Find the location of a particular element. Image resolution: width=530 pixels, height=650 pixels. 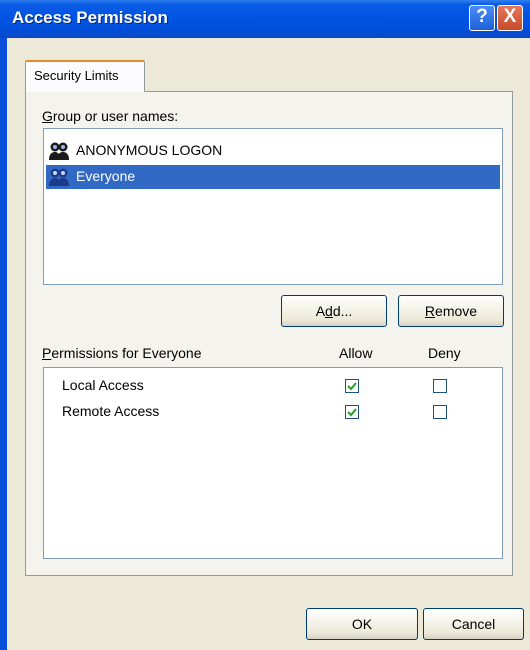

remove-label-post: emove is located at coordinates (456, 311).